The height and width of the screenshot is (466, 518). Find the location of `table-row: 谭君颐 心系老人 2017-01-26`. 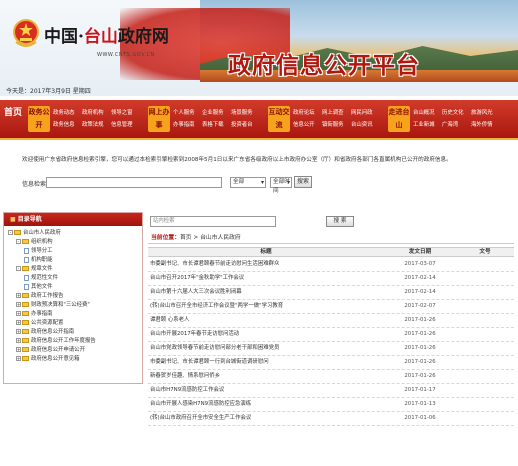

table-row: 谭君颐 心系老人 2017-01-26 is located at coordinates (331, 321).